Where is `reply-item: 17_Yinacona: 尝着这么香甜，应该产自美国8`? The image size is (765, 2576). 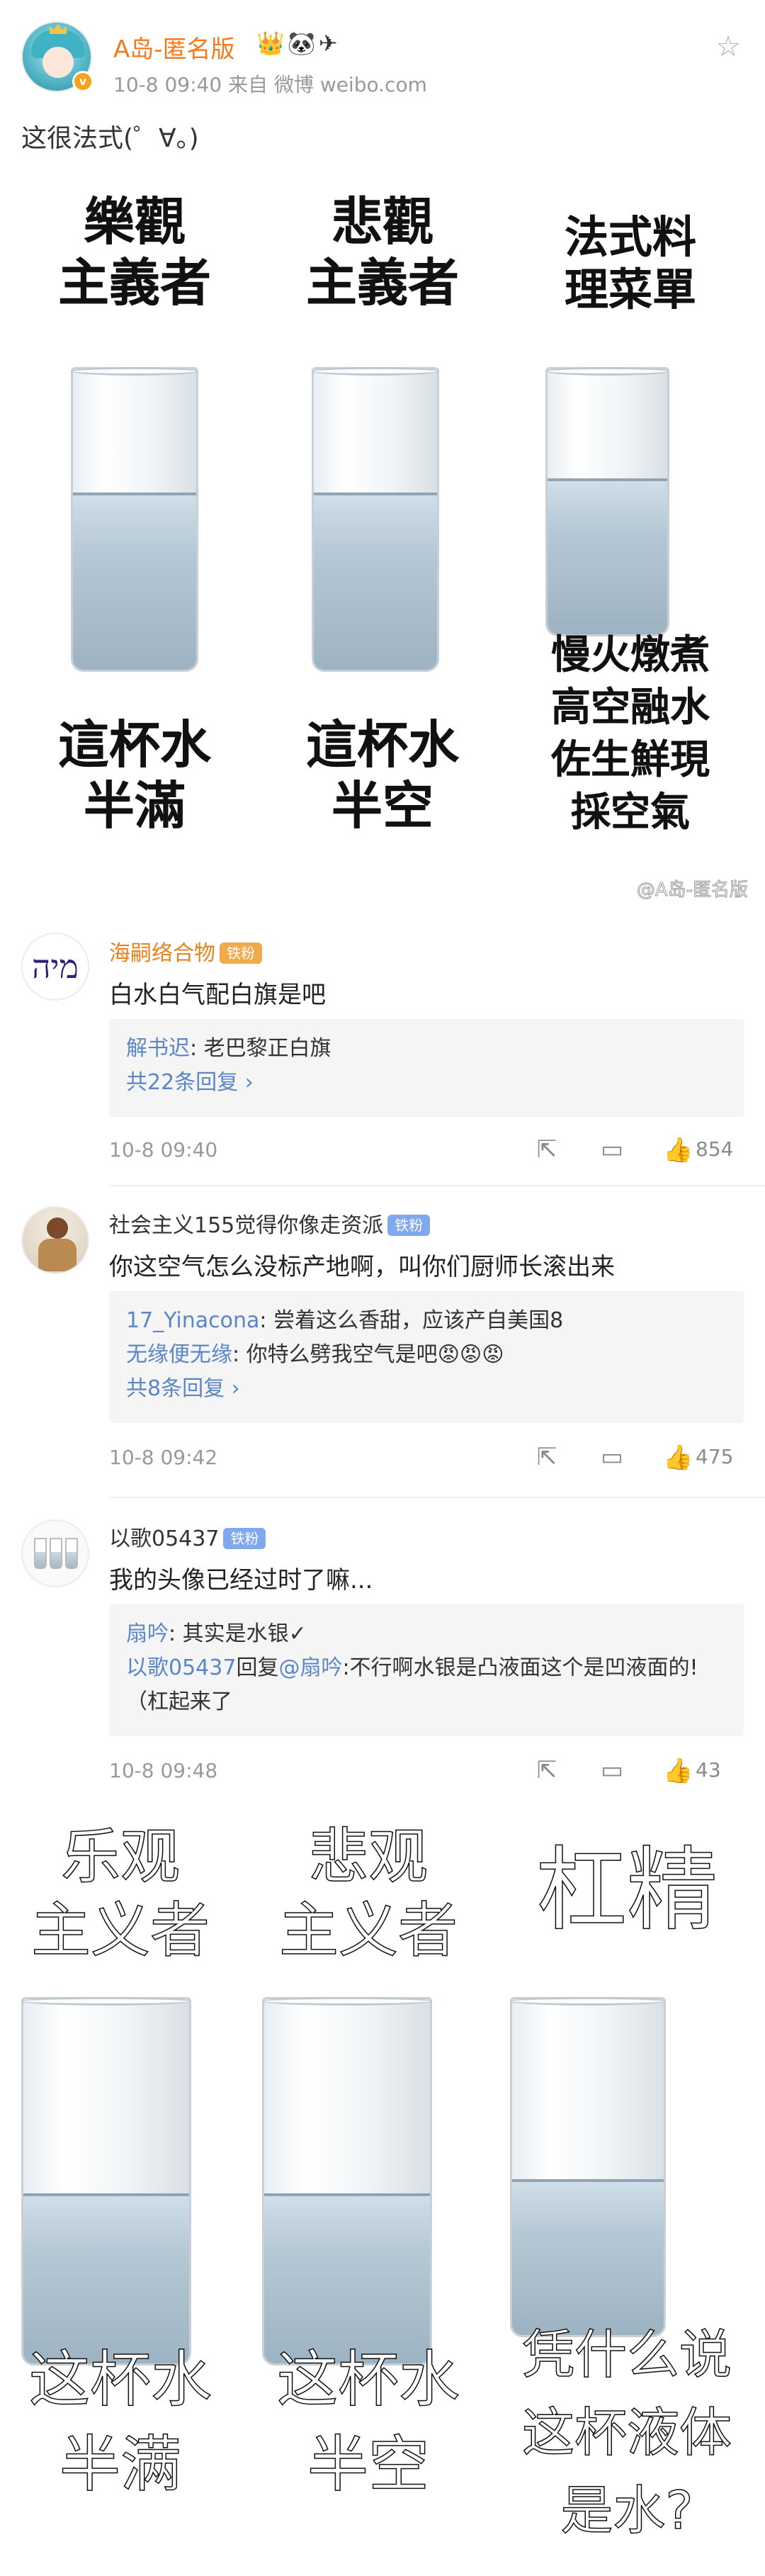 reply-item: 17_Yinacona: 尝着这么香甜，应该产自美国8 is located at coordinates (426, 1321).